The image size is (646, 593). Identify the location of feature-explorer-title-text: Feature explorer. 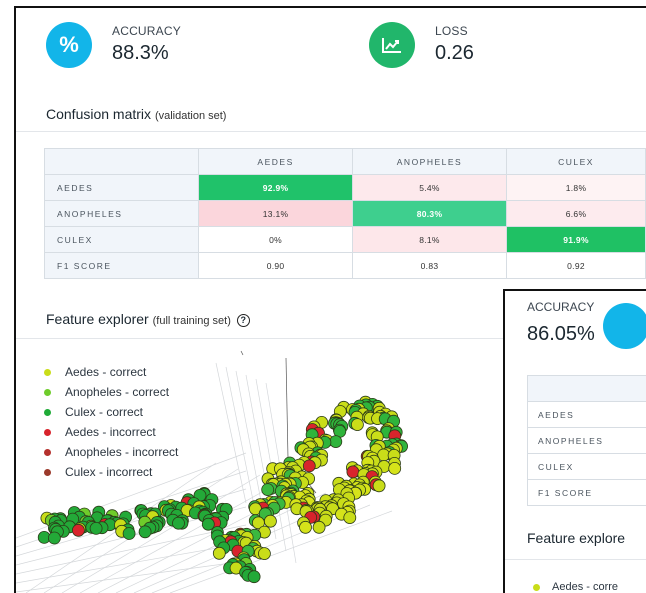
(97, 319).